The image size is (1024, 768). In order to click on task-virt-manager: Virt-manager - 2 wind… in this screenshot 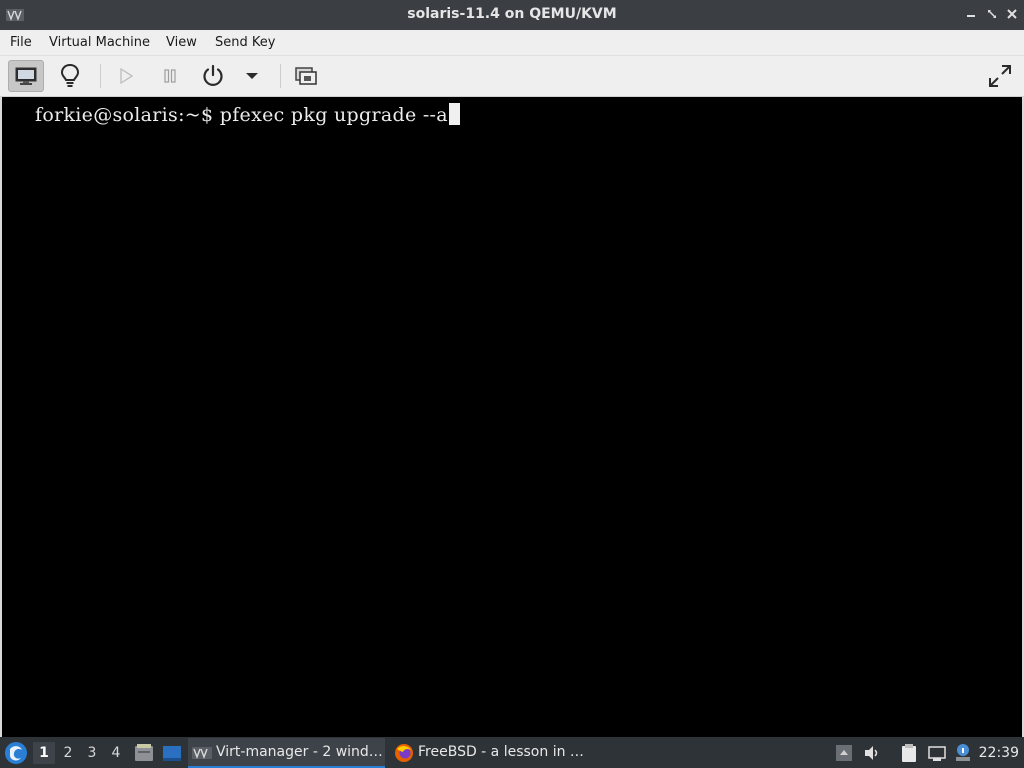, I will do `click(286, 753)`.